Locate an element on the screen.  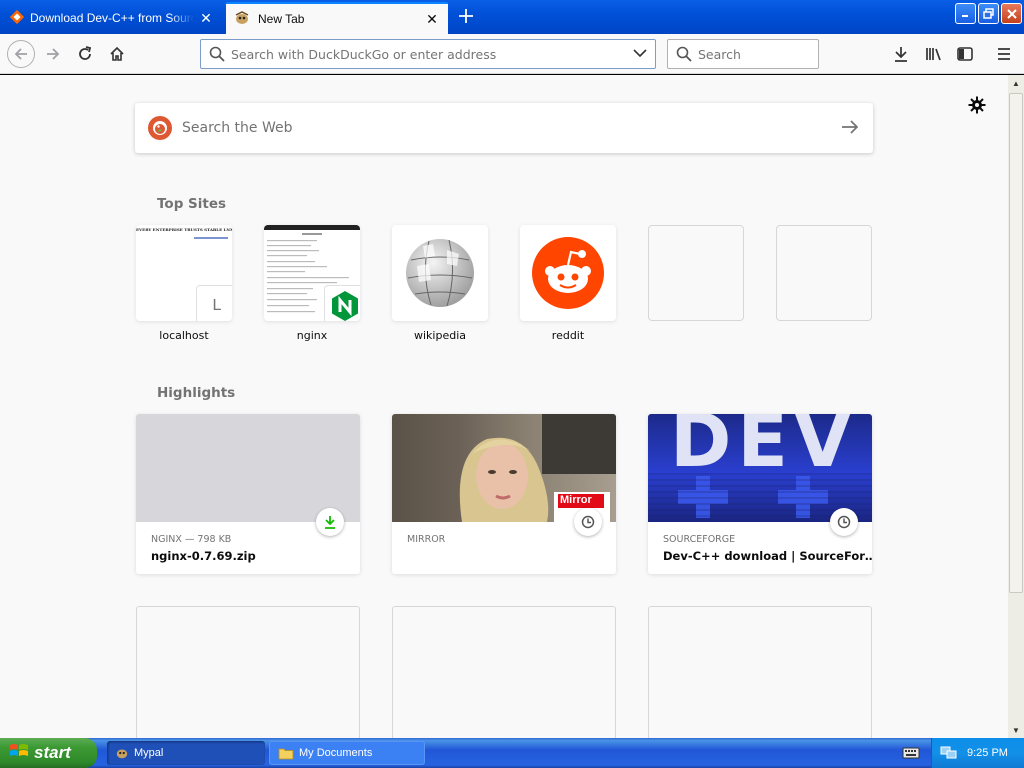
close-window-button is located at coordinates (1011, 13).